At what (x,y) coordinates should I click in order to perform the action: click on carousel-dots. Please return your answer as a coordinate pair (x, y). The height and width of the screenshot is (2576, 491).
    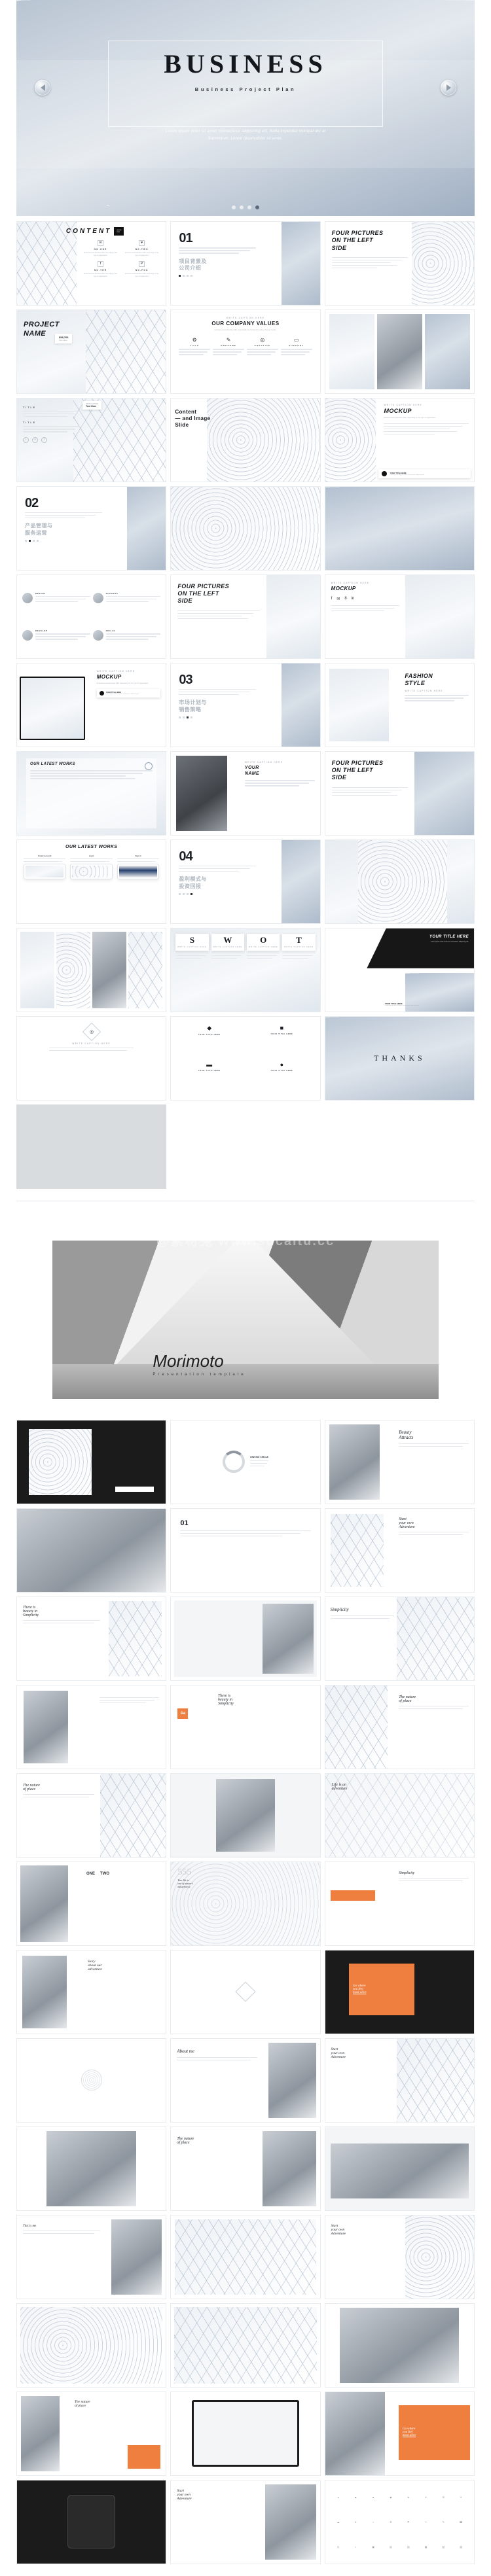
    Looking at the image, I should click on (245, 207).